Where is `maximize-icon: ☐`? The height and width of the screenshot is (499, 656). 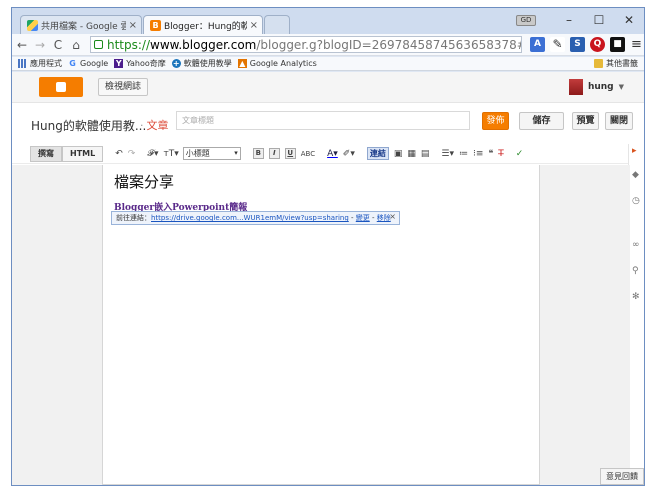
maximize-icon: ☐ is located at coordinates (599, 20).